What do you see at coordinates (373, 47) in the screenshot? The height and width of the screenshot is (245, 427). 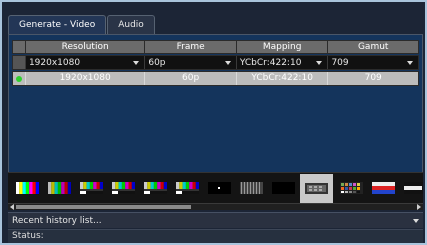 I see `header-gamut: Gamut` at bounding box center [373, 47].